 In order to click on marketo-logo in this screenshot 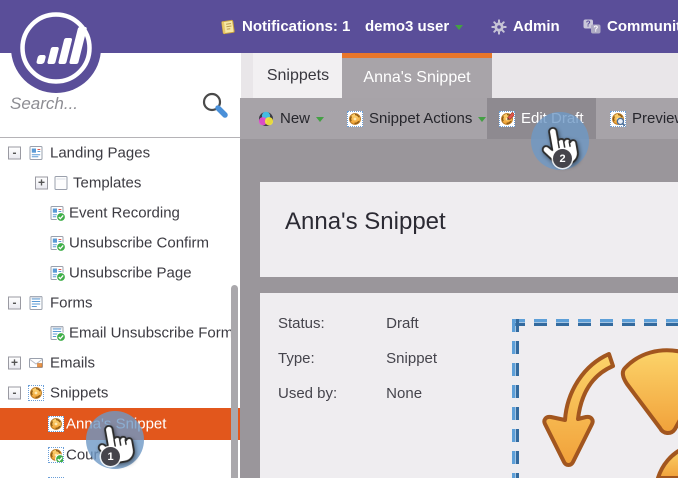, I will do `click(56, 48)`.